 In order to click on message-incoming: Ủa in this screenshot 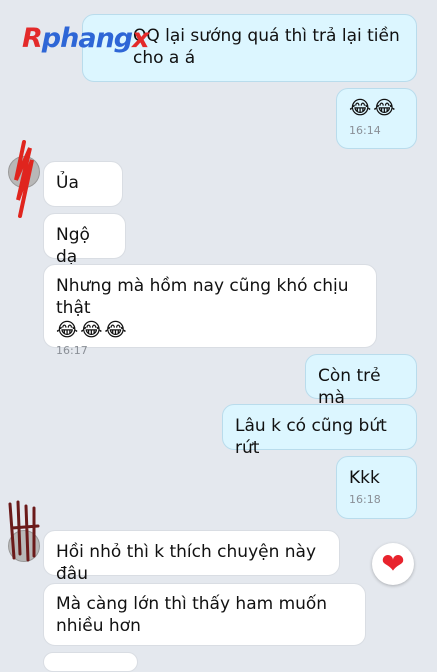, I will do `click(83, 184)`.